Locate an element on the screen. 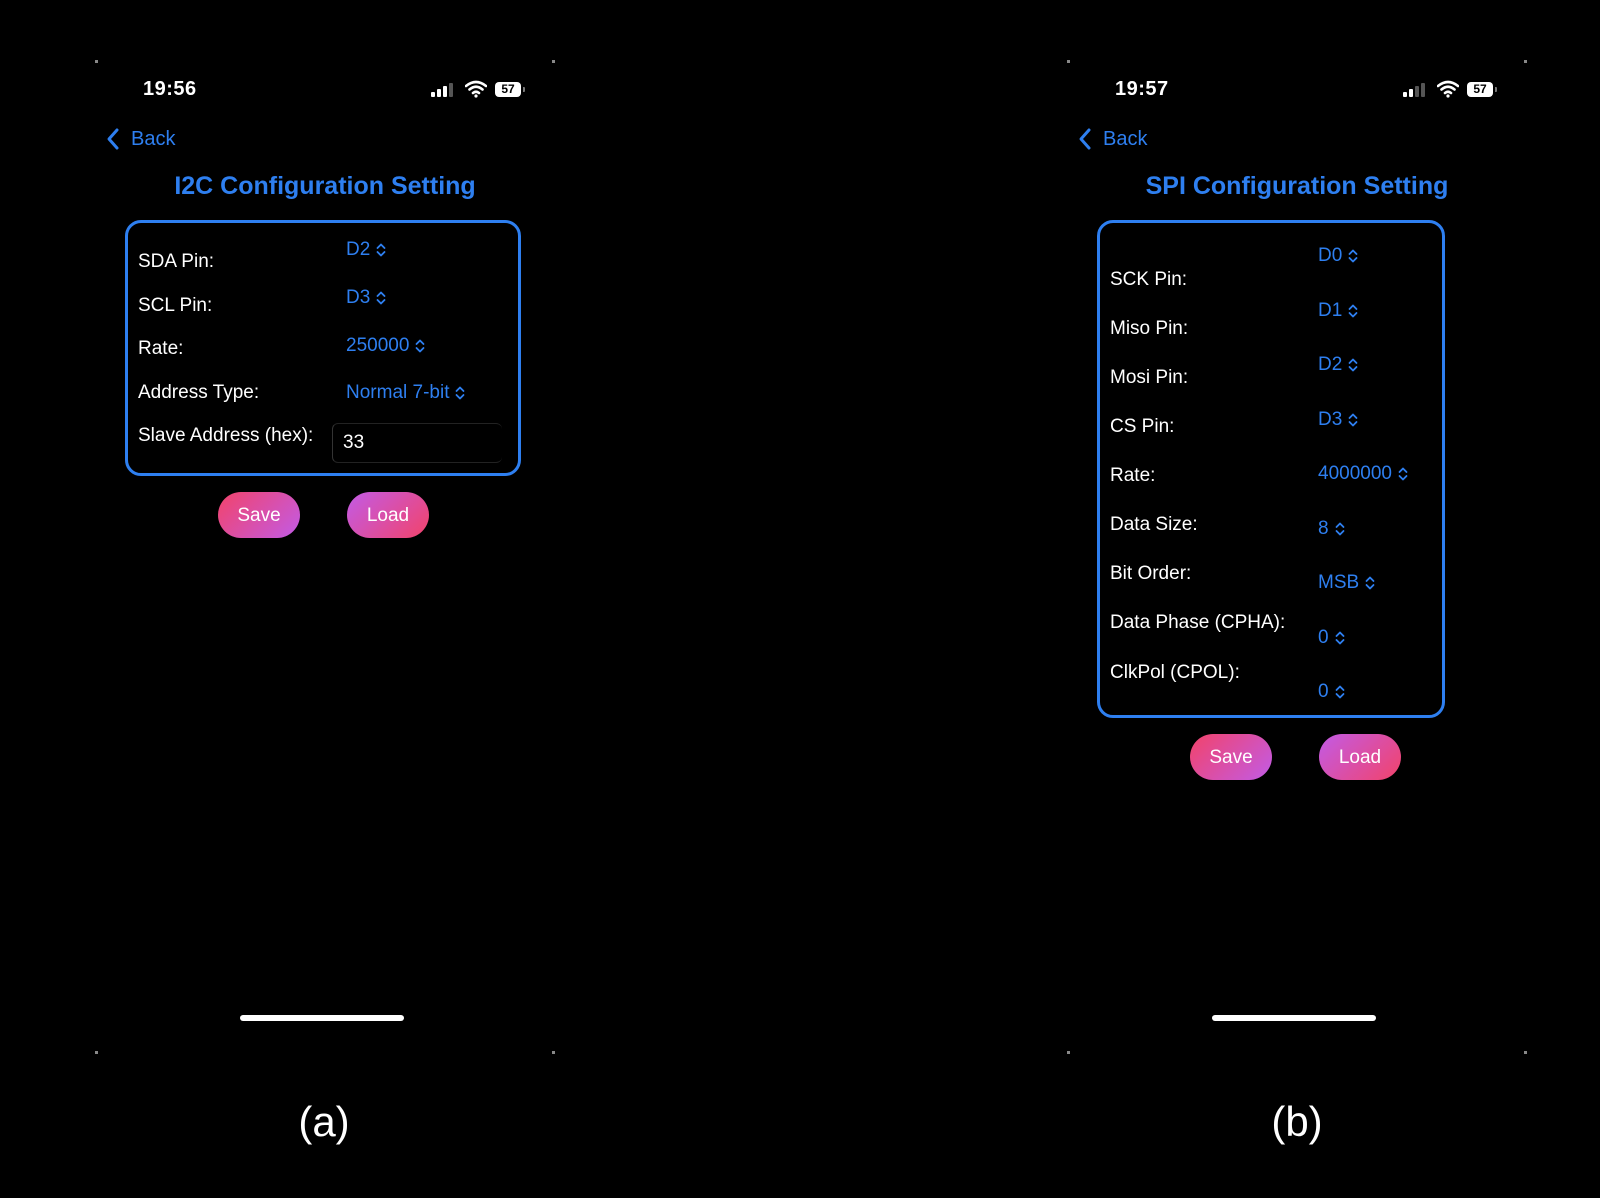 The width and height of the screenshot is (1600, 1198). clock-polarity-label: ClkPol (CPOL): is located at coordinates (1175, 672).